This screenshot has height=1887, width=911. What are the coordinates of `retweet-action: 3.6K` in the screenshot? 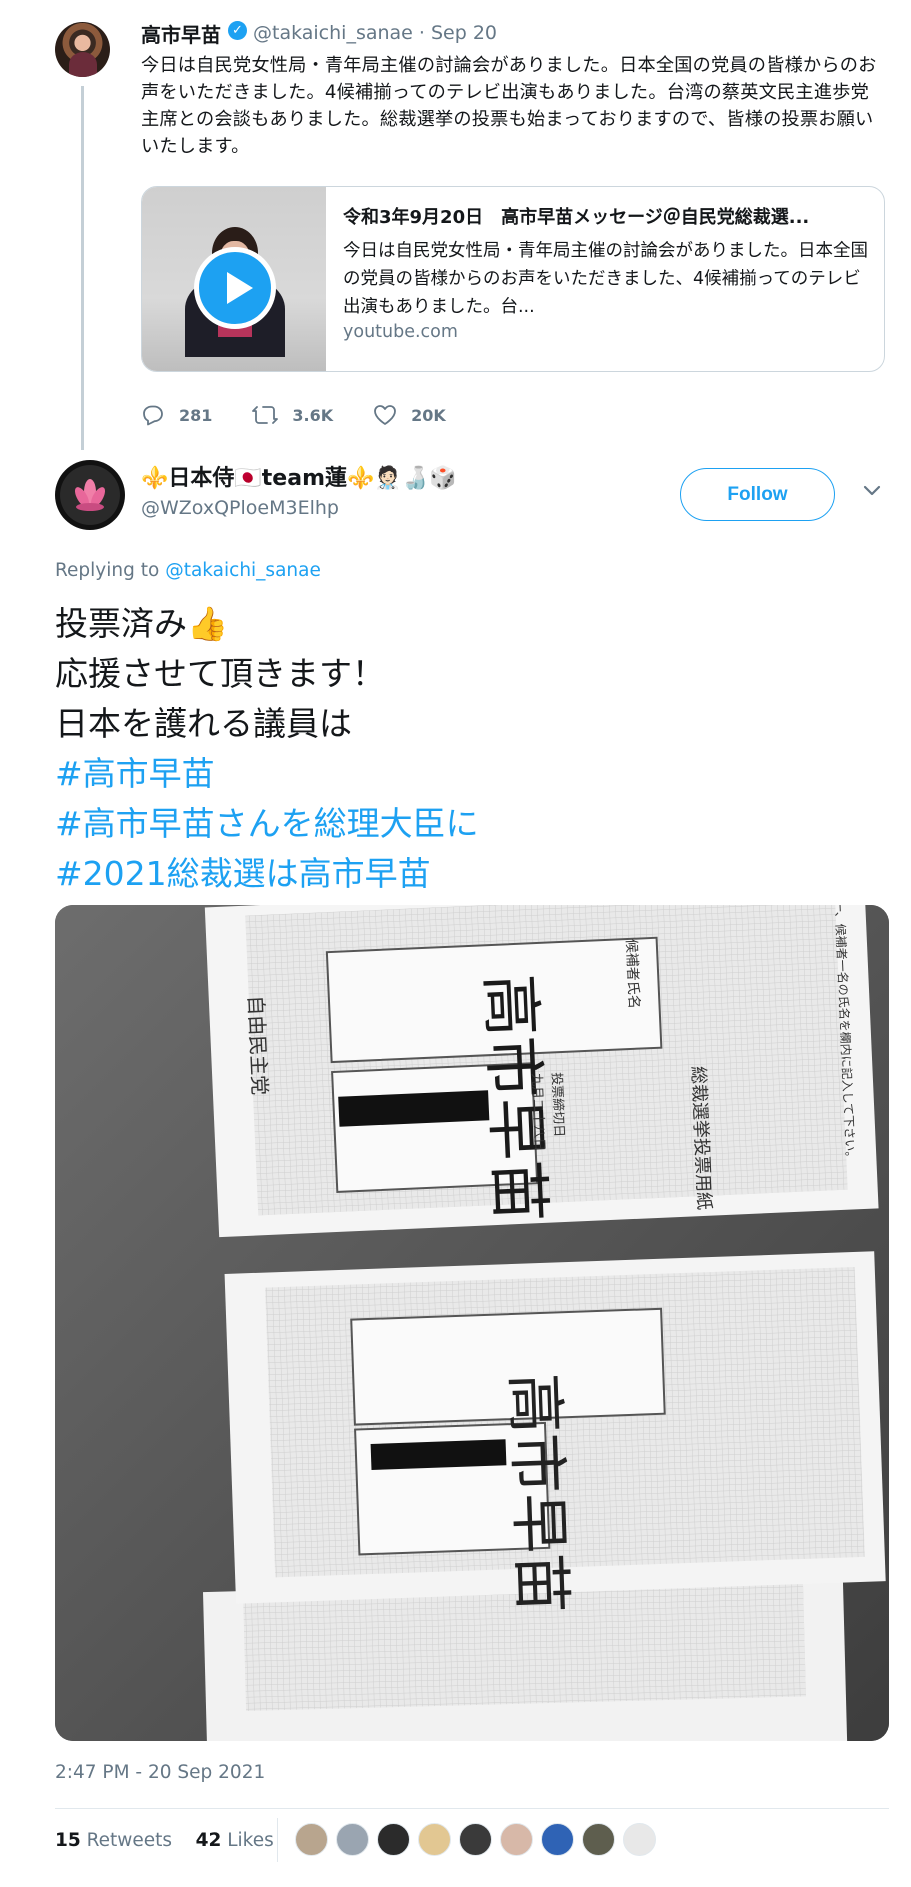 It's located at (292, 415).